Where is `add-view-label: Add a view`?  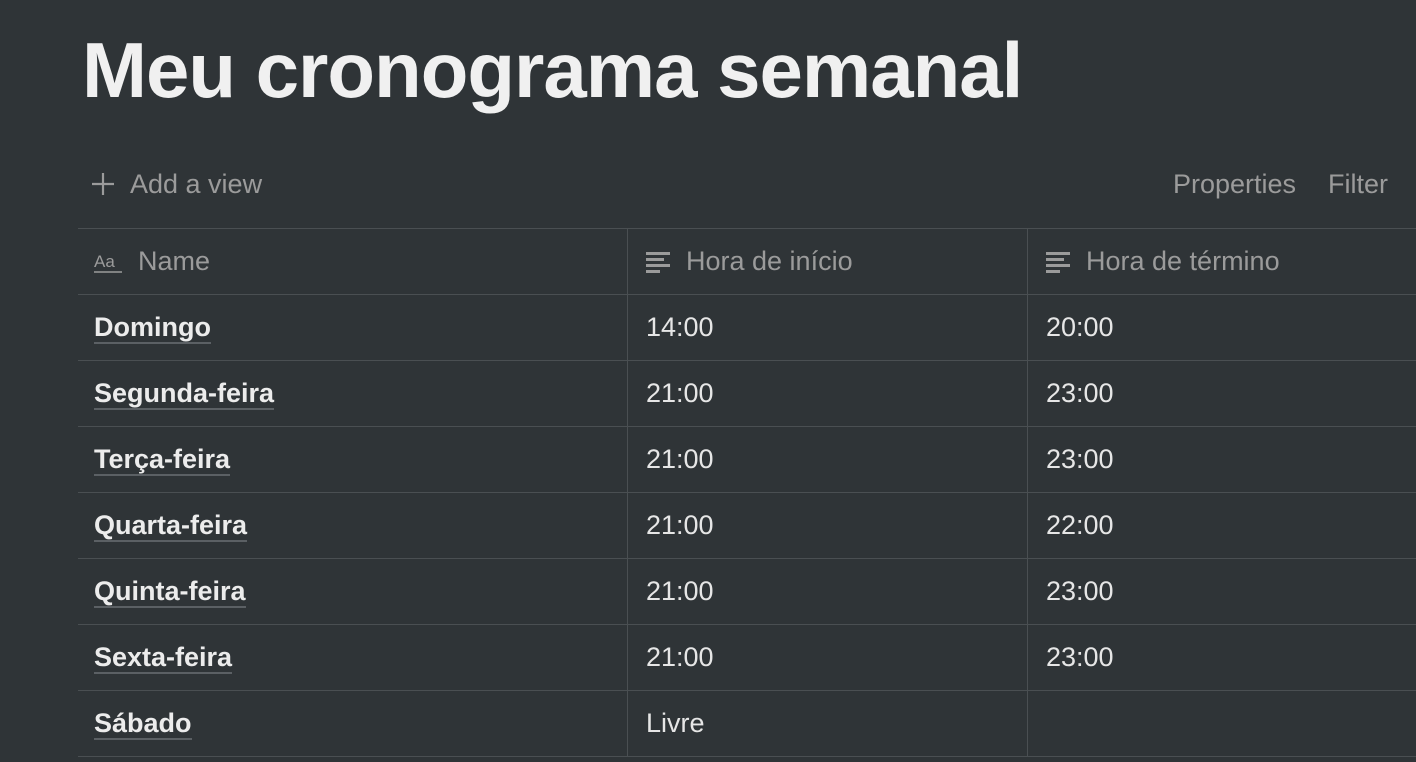
add-view-label: Add a view is located at coordinates (196, 183).